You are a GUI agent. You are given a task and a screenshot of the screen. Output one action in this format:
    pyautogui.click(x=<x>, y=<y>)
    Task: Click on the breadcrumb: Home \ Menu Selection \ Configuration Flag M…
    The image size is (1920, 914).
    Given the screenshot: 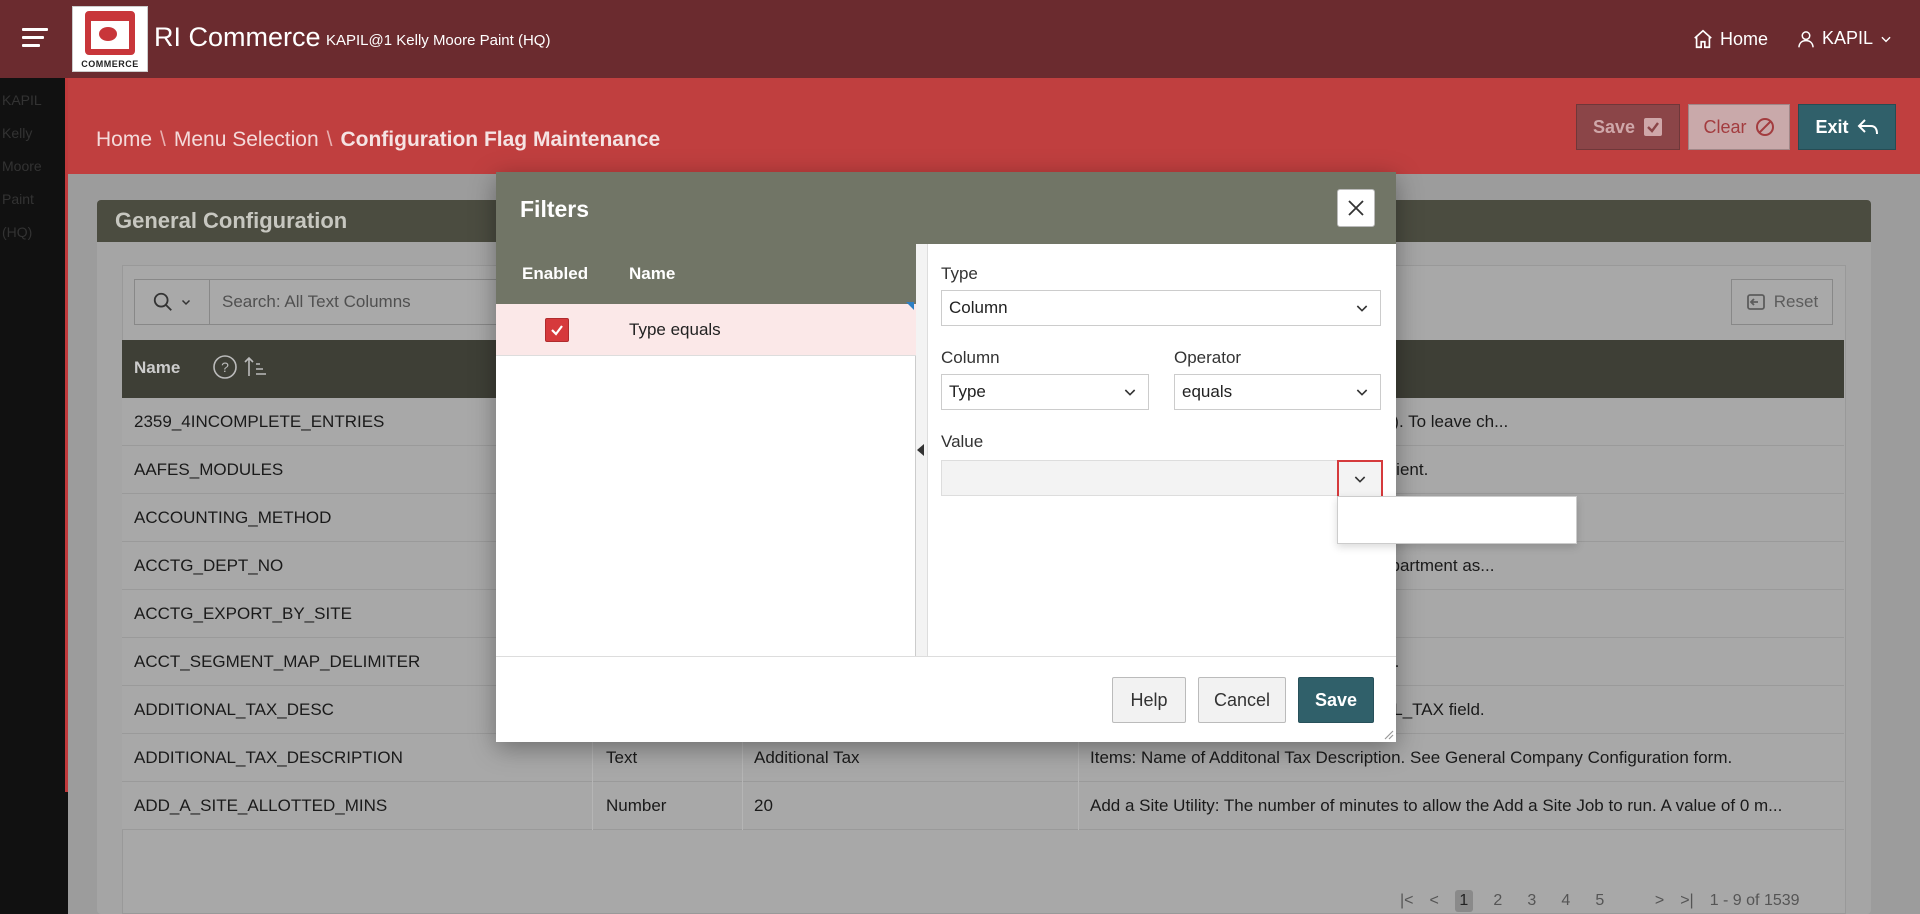 What is the action you would take?
    pyautogui.click(x=378, y=139)
    